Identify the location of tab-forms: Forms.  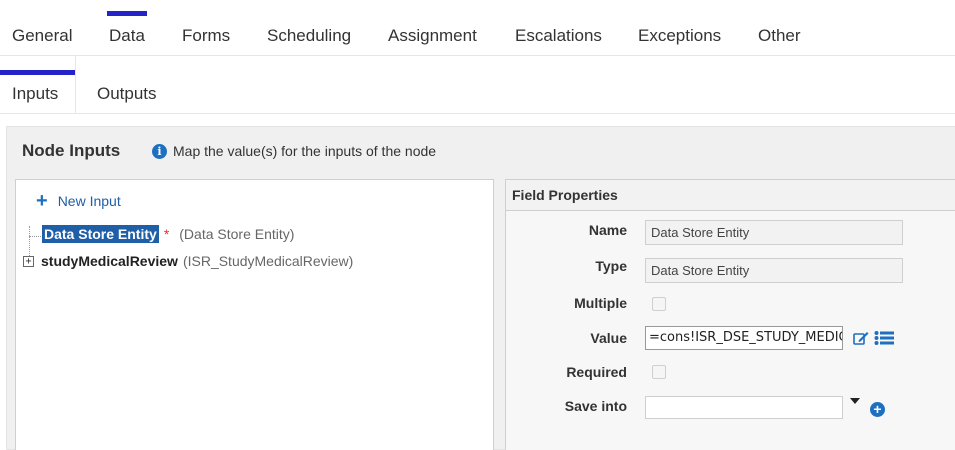
(206, 28).